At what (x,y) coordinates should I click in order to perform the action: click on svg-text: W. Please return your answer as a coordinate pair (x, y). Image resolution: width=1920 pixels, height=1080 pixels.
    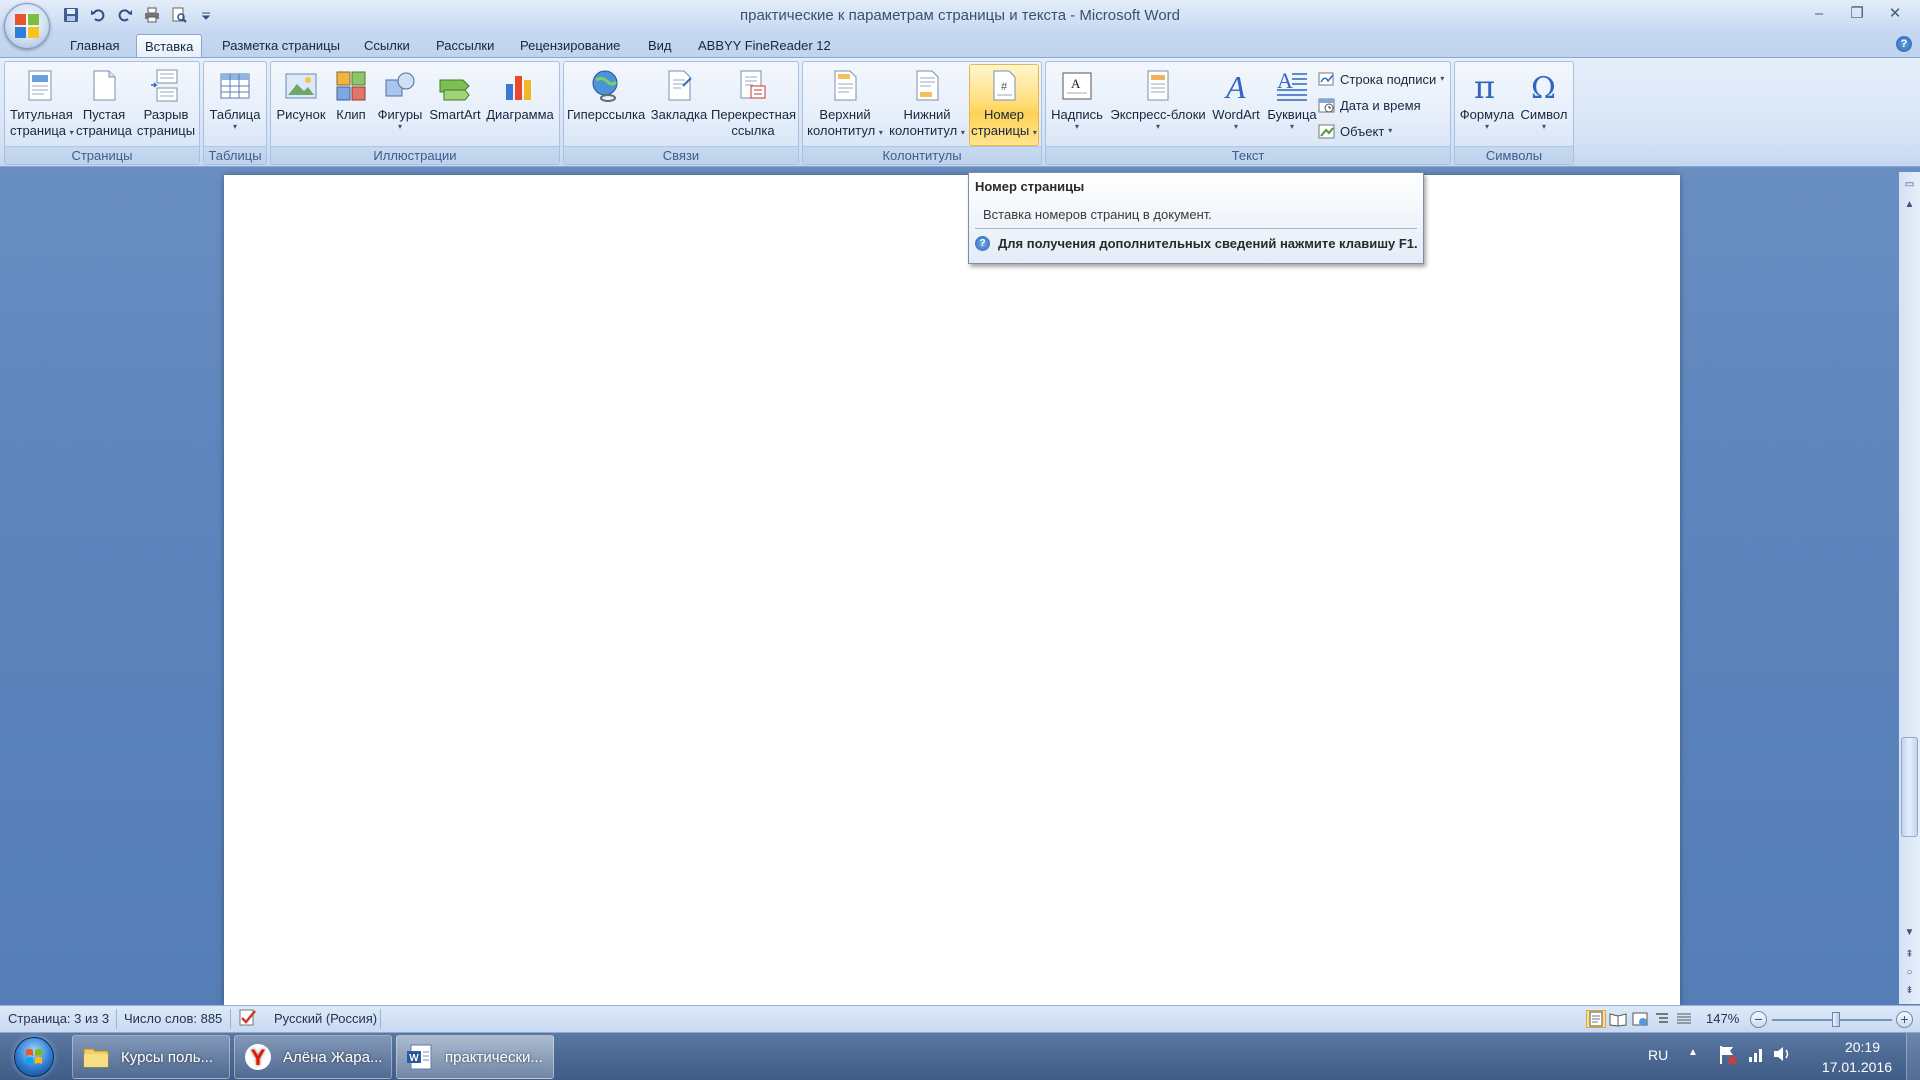
    Looking at the image, I should click on (414, 1058).